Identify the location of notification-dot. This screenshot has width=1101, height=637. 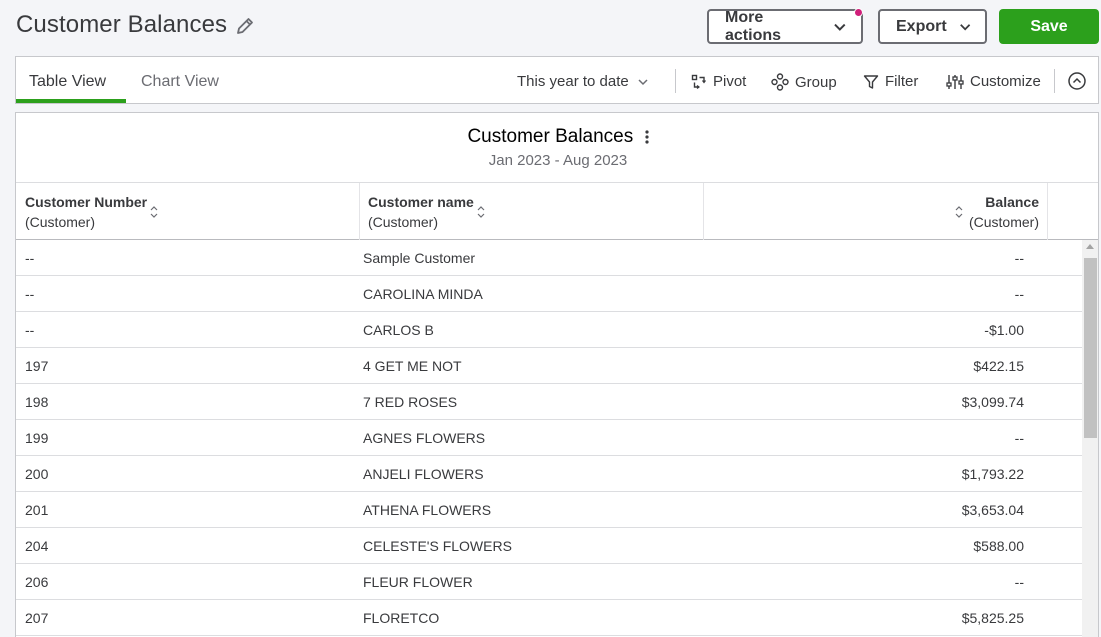
(858, 12).